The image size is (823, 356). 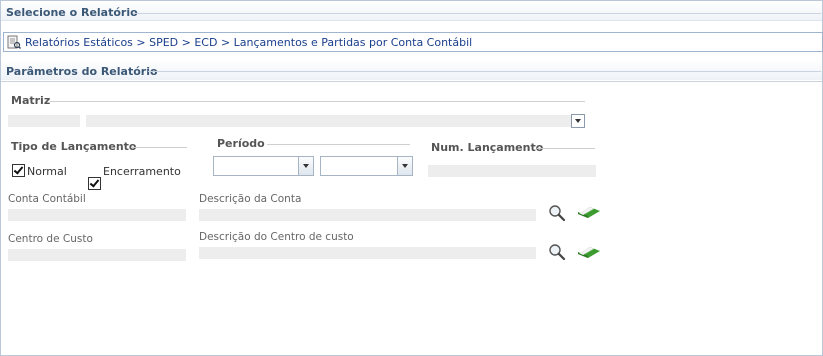 I want to click on matriz-name-field, so click(x=328, y=121).